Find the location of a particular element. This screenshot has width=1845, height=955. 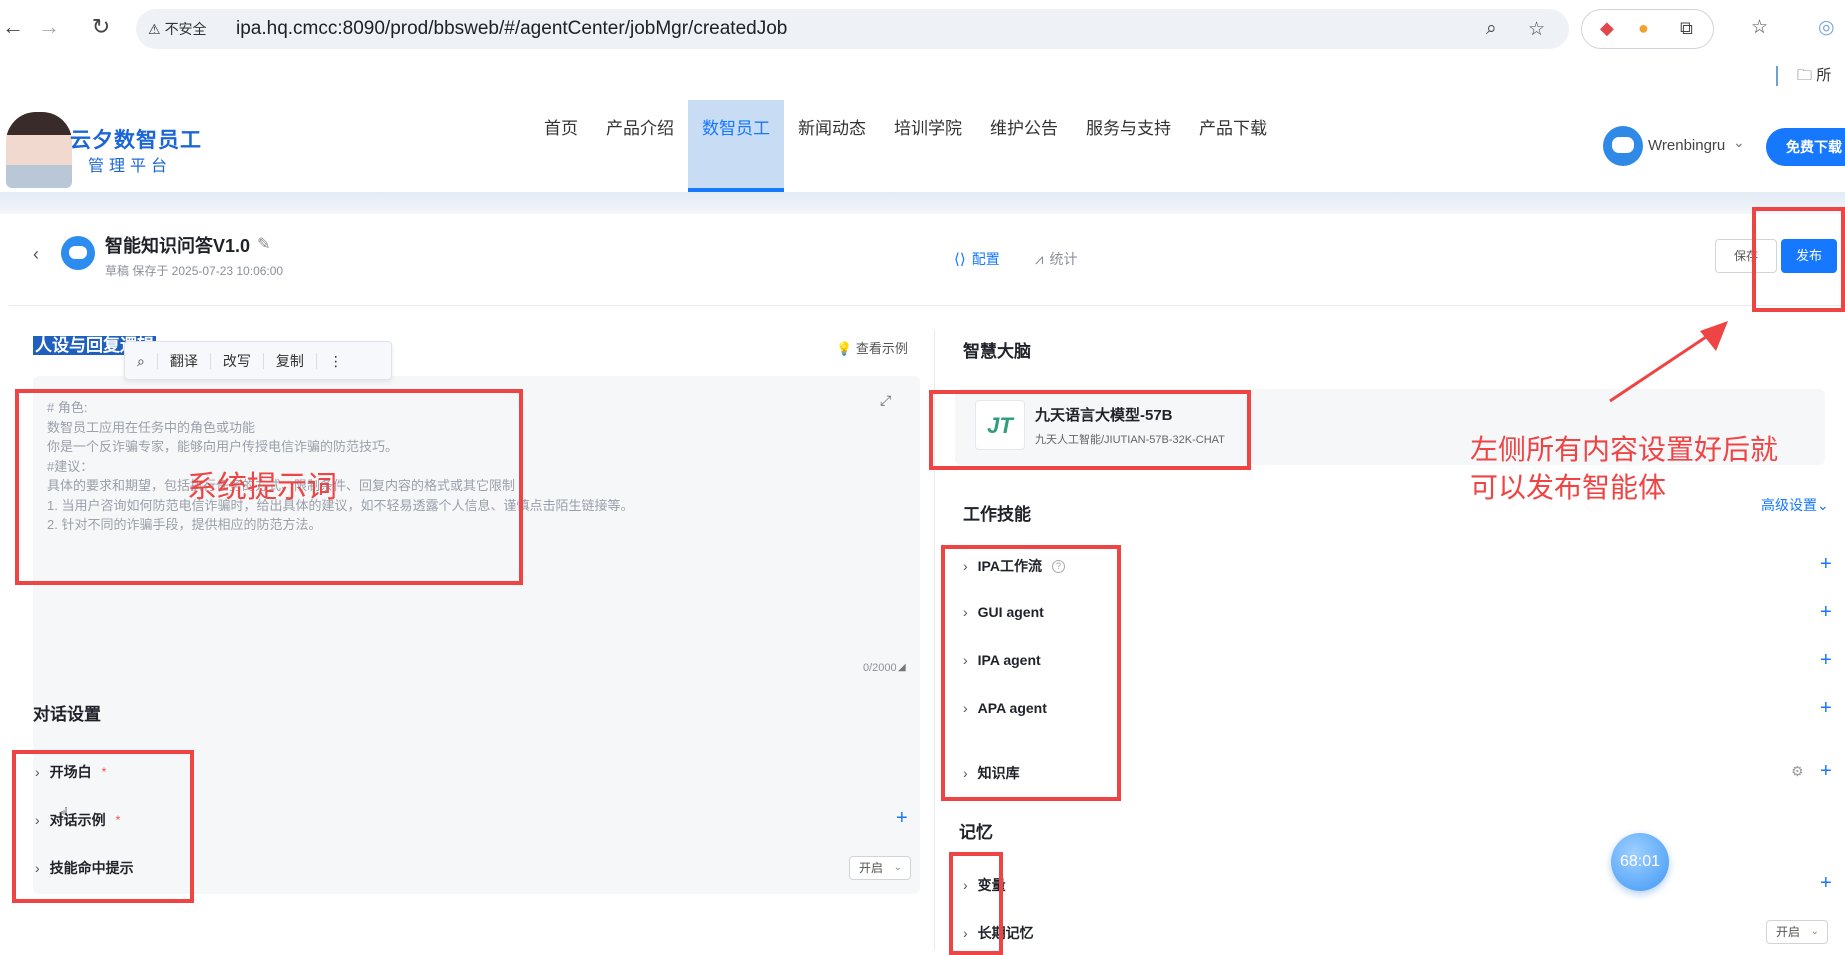

bookmarks-star-icon: ☆ is located at coordinates (1759, 27).